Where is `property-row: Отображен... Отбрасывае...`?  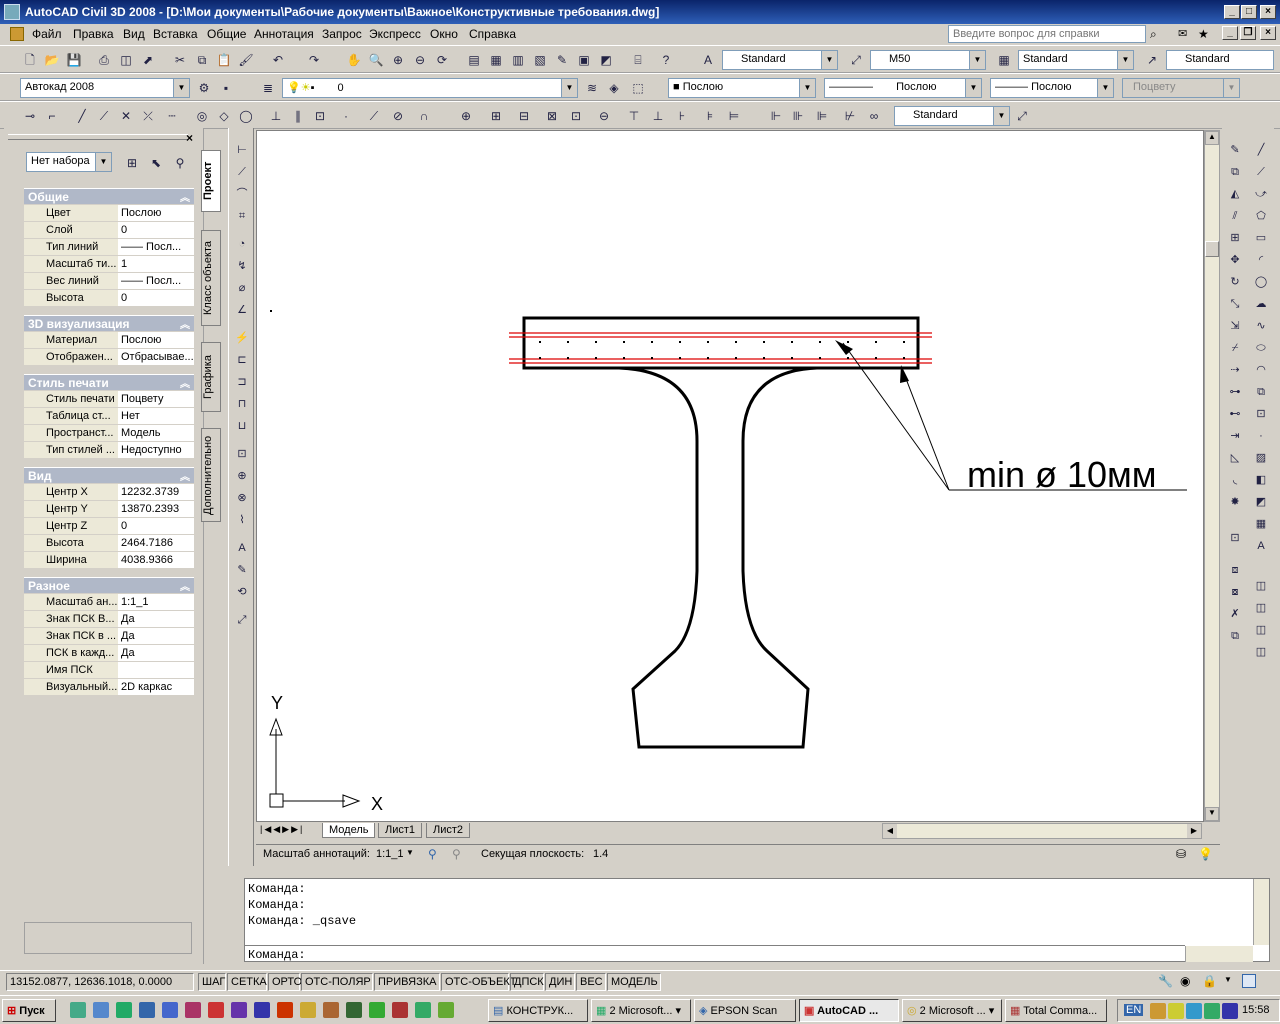
property-row: Отображен... Отбрасывае... is located at coordinates (109, 357).